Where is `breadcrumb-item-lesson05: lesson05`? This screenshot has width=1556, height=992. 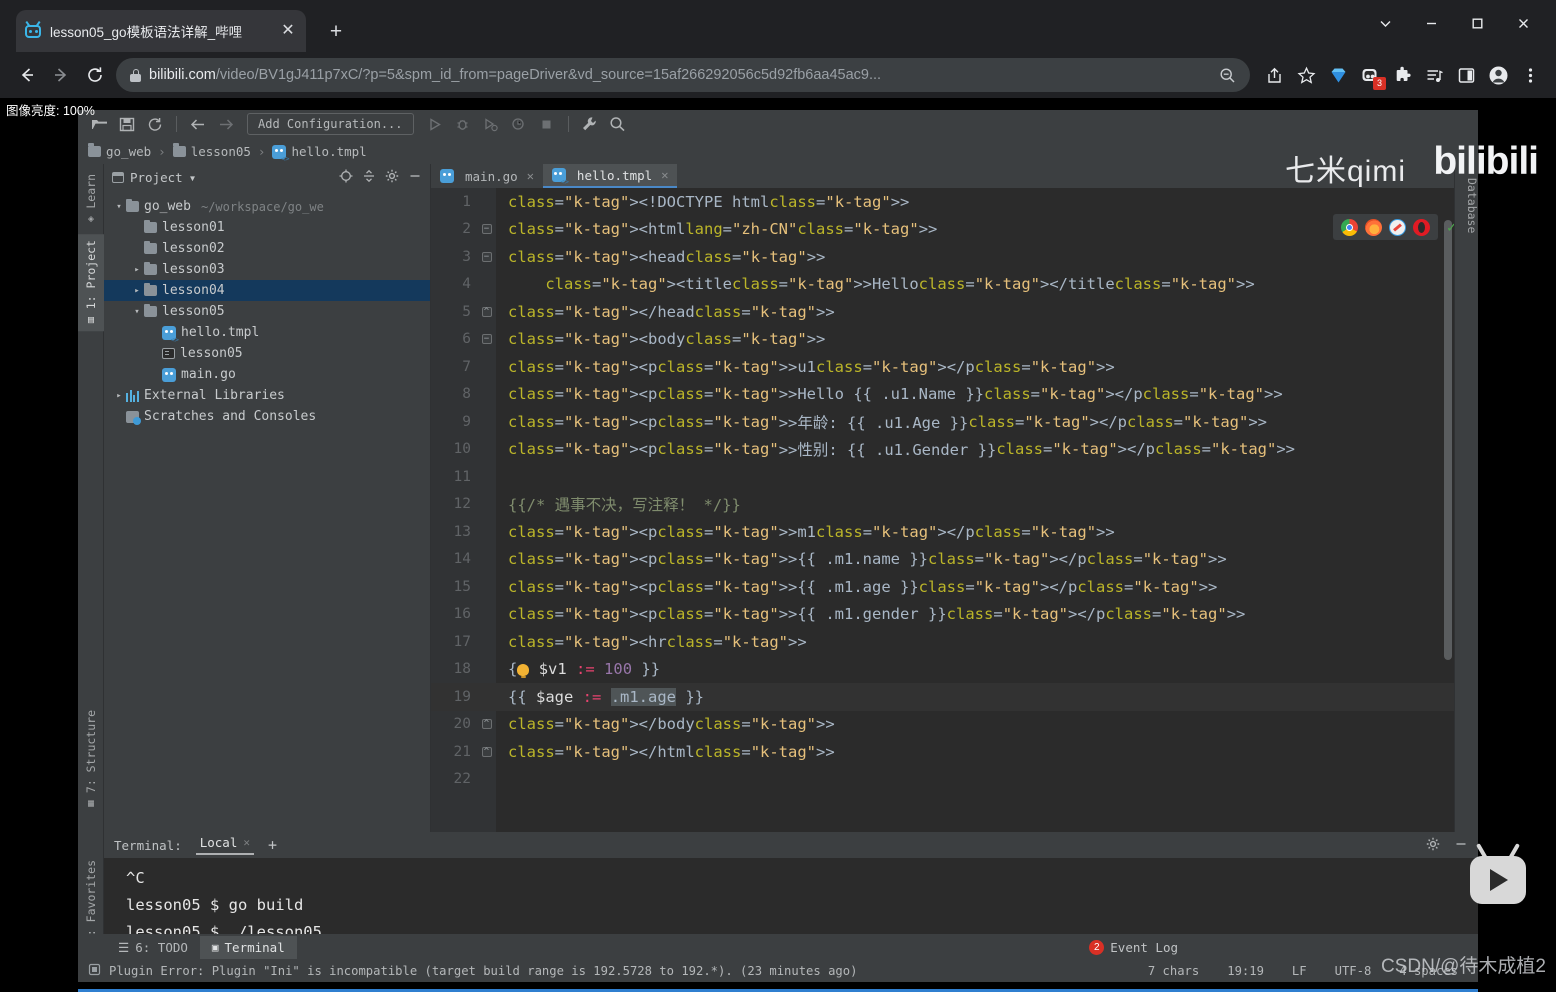 breadcrumb-item-lesson05: lesson05 is located at coordinates (211, 151).